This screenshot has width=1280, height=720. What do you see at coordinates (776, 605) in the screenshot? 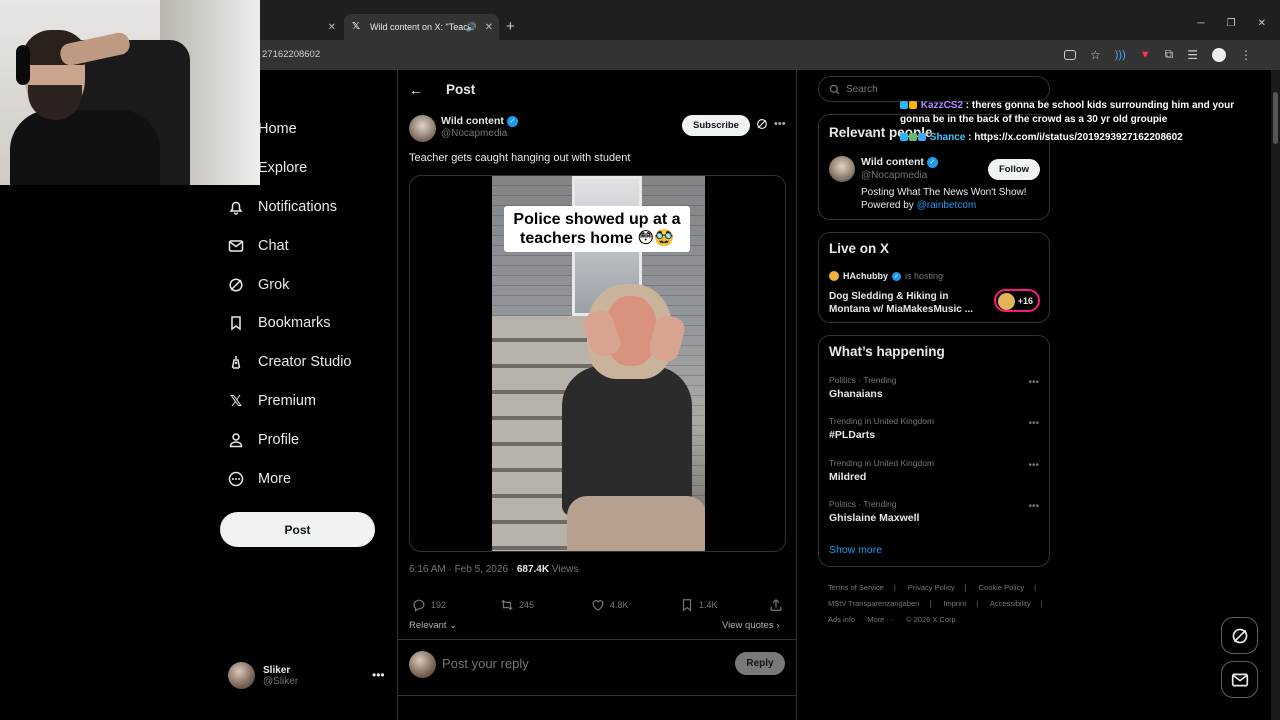
I see `share-action` at bounding box center [776, 605].